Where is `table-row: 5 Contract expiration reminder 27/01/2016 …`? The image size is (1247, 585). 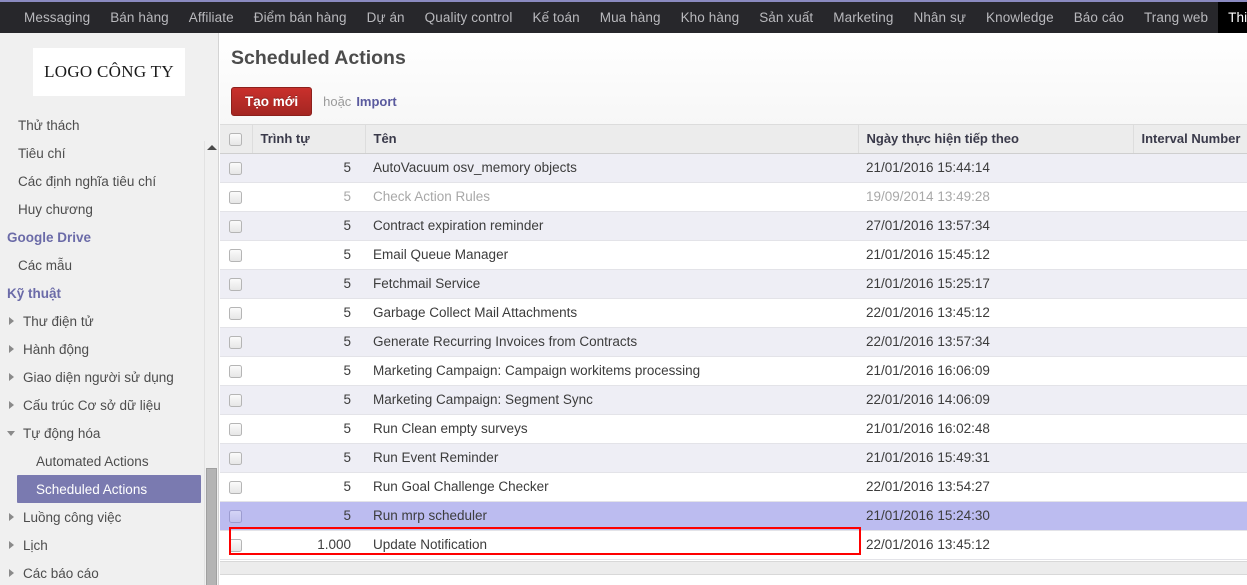
table-row: 5 Contract expiration reminder 27/01/2016 … is located at coordinates (733, 226).